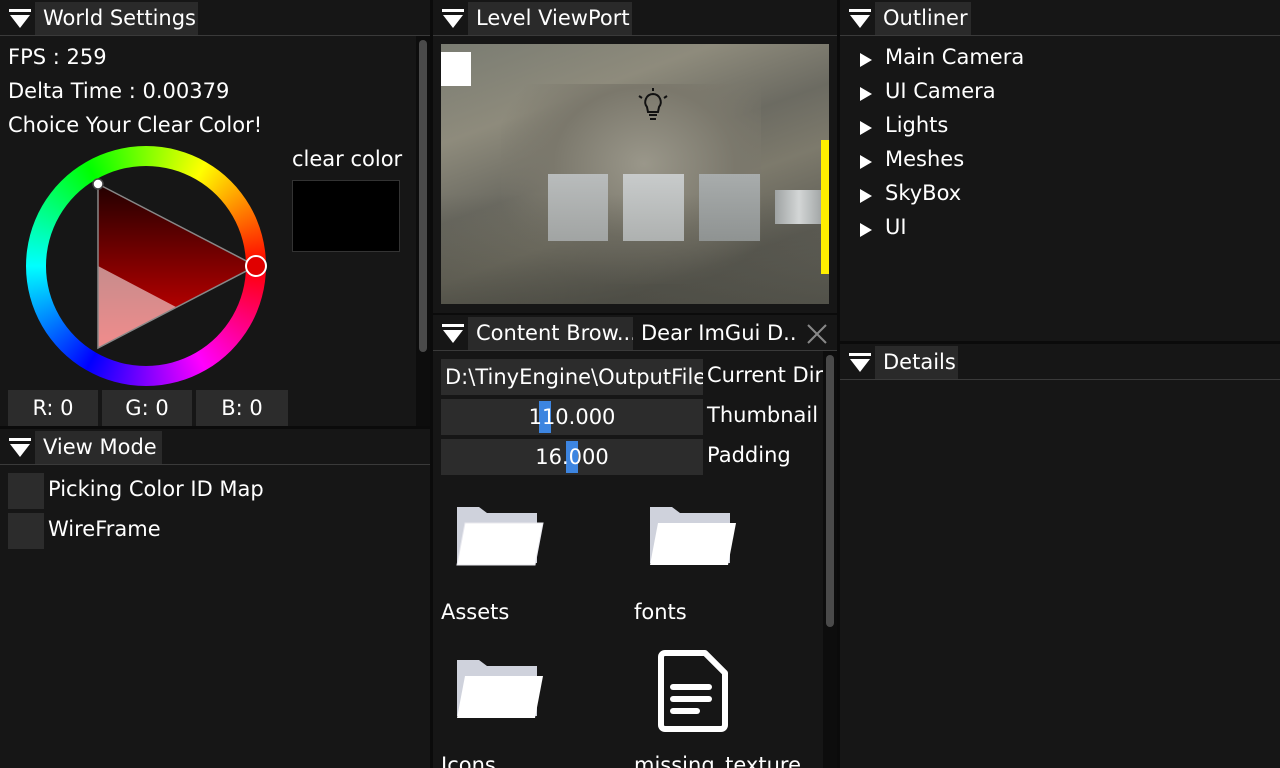  What do you see at coordinates (940, 91) in the screenshot?
I see `outliner-item-ui-camera: UI Camera` at bounding box center [940, 91].